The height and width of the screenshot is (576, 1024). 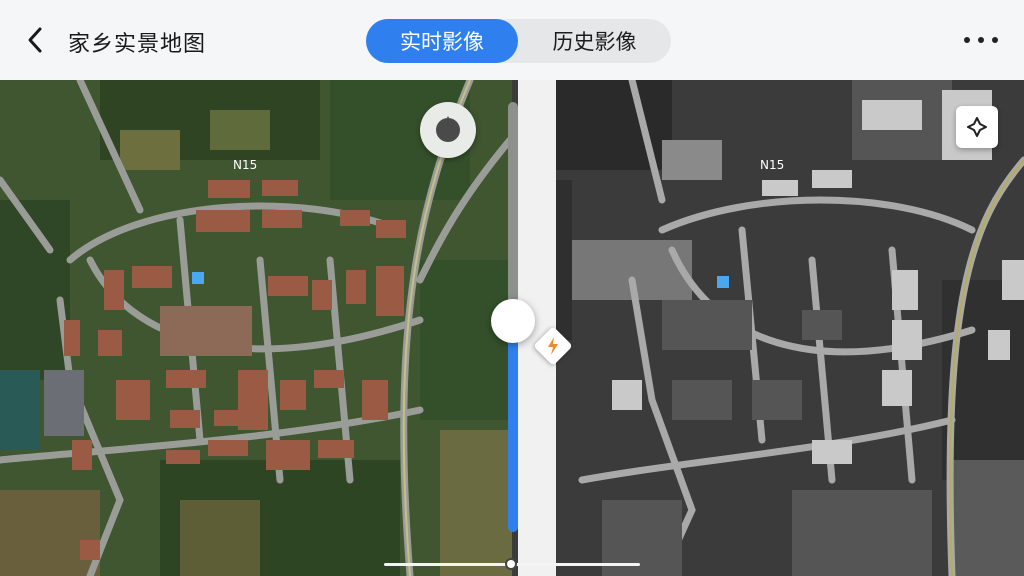 I want to click on timeline-slider-handle, so click(x=511, y=564).